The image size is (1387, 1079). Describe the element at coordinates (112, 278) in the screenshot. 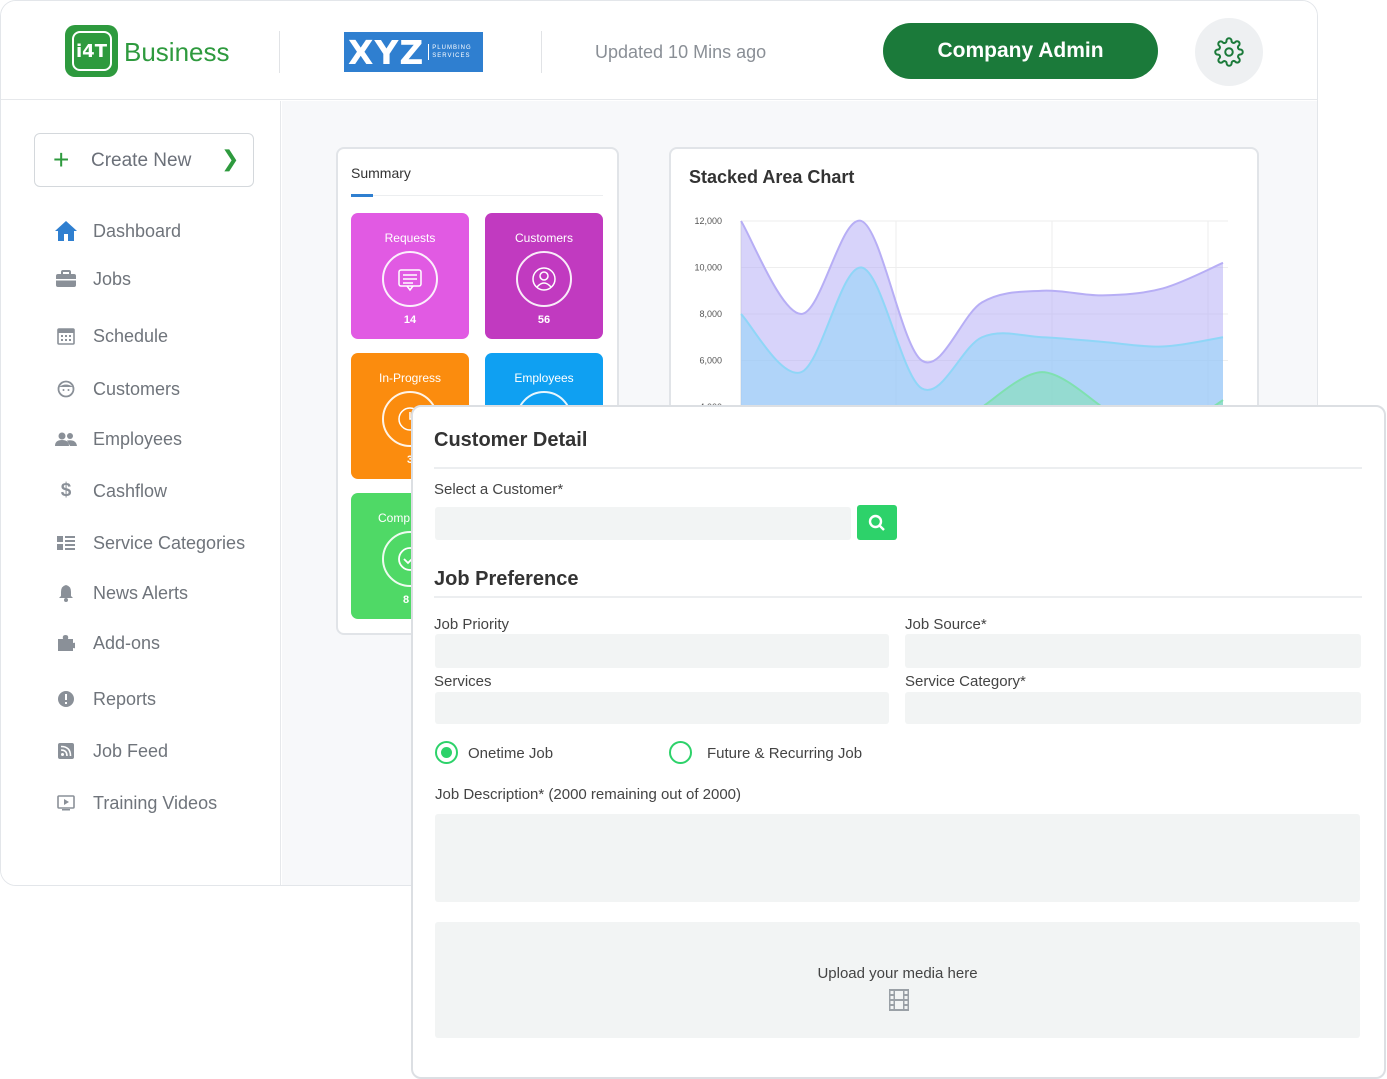

I see `sidebar-item-label: Jobs` at that location.